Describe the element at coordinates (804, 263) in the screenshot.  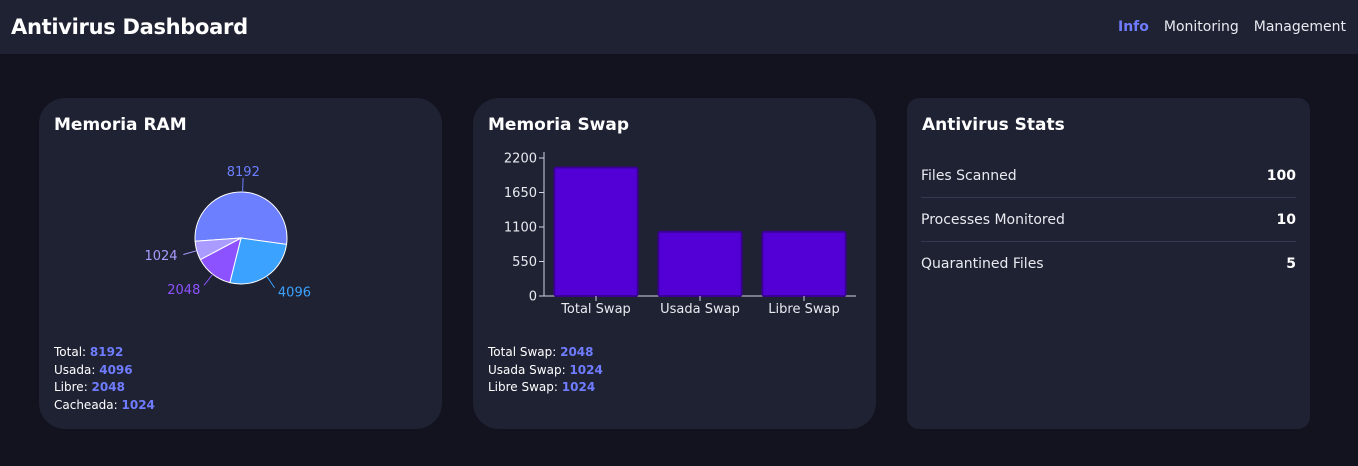
I see `bar-libre-swap` at that location.